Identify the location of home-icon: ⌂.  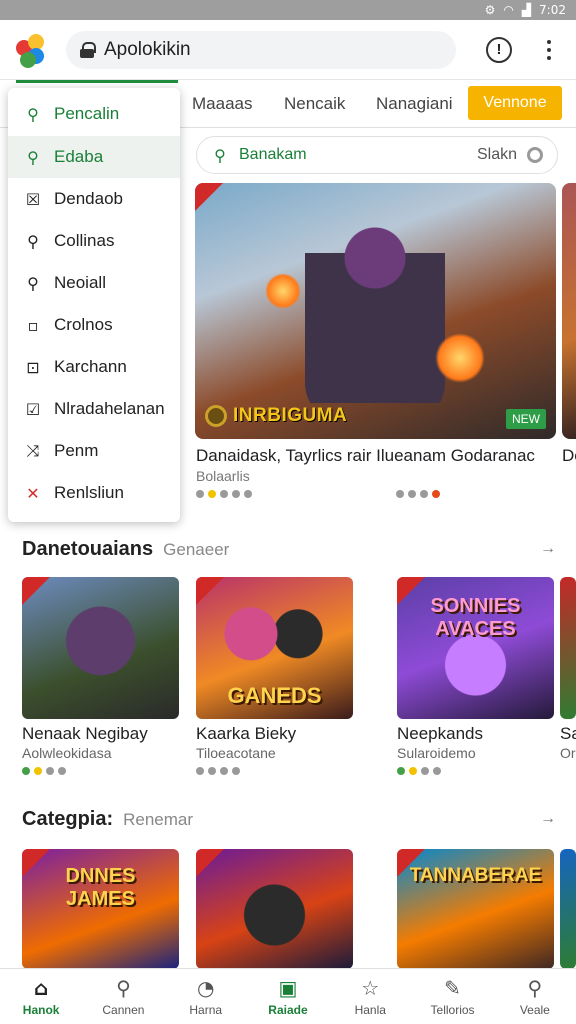
(41, 987).